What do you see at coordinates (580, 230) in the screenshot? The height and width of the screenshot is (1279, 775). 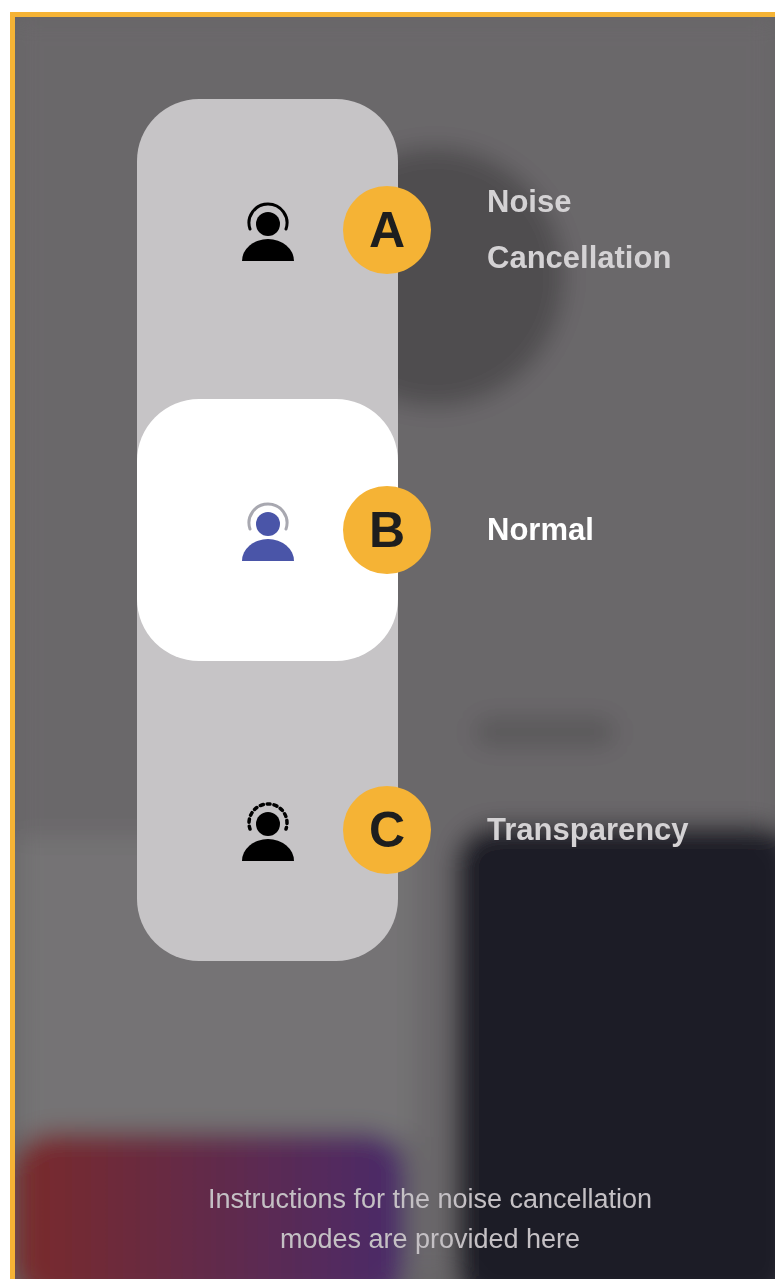 I see `mode-label: Noise Cancellation` at bounding box center [580, 230].